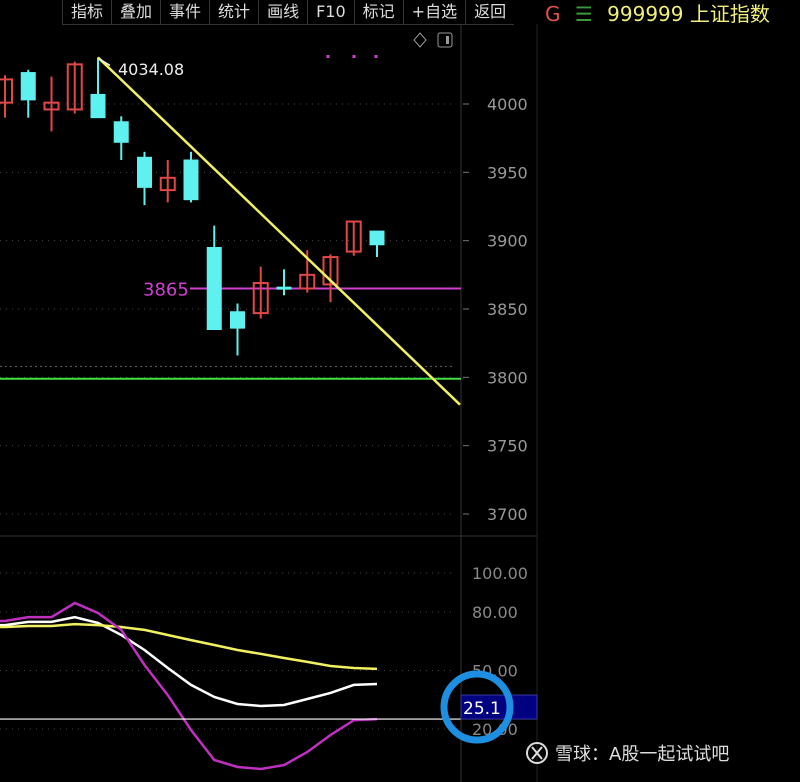 The height and width of the screenshot is (782, 800). Describe the element at coordinates (166, 290) in the screenshot. I see `support-label: 3865` at that location.